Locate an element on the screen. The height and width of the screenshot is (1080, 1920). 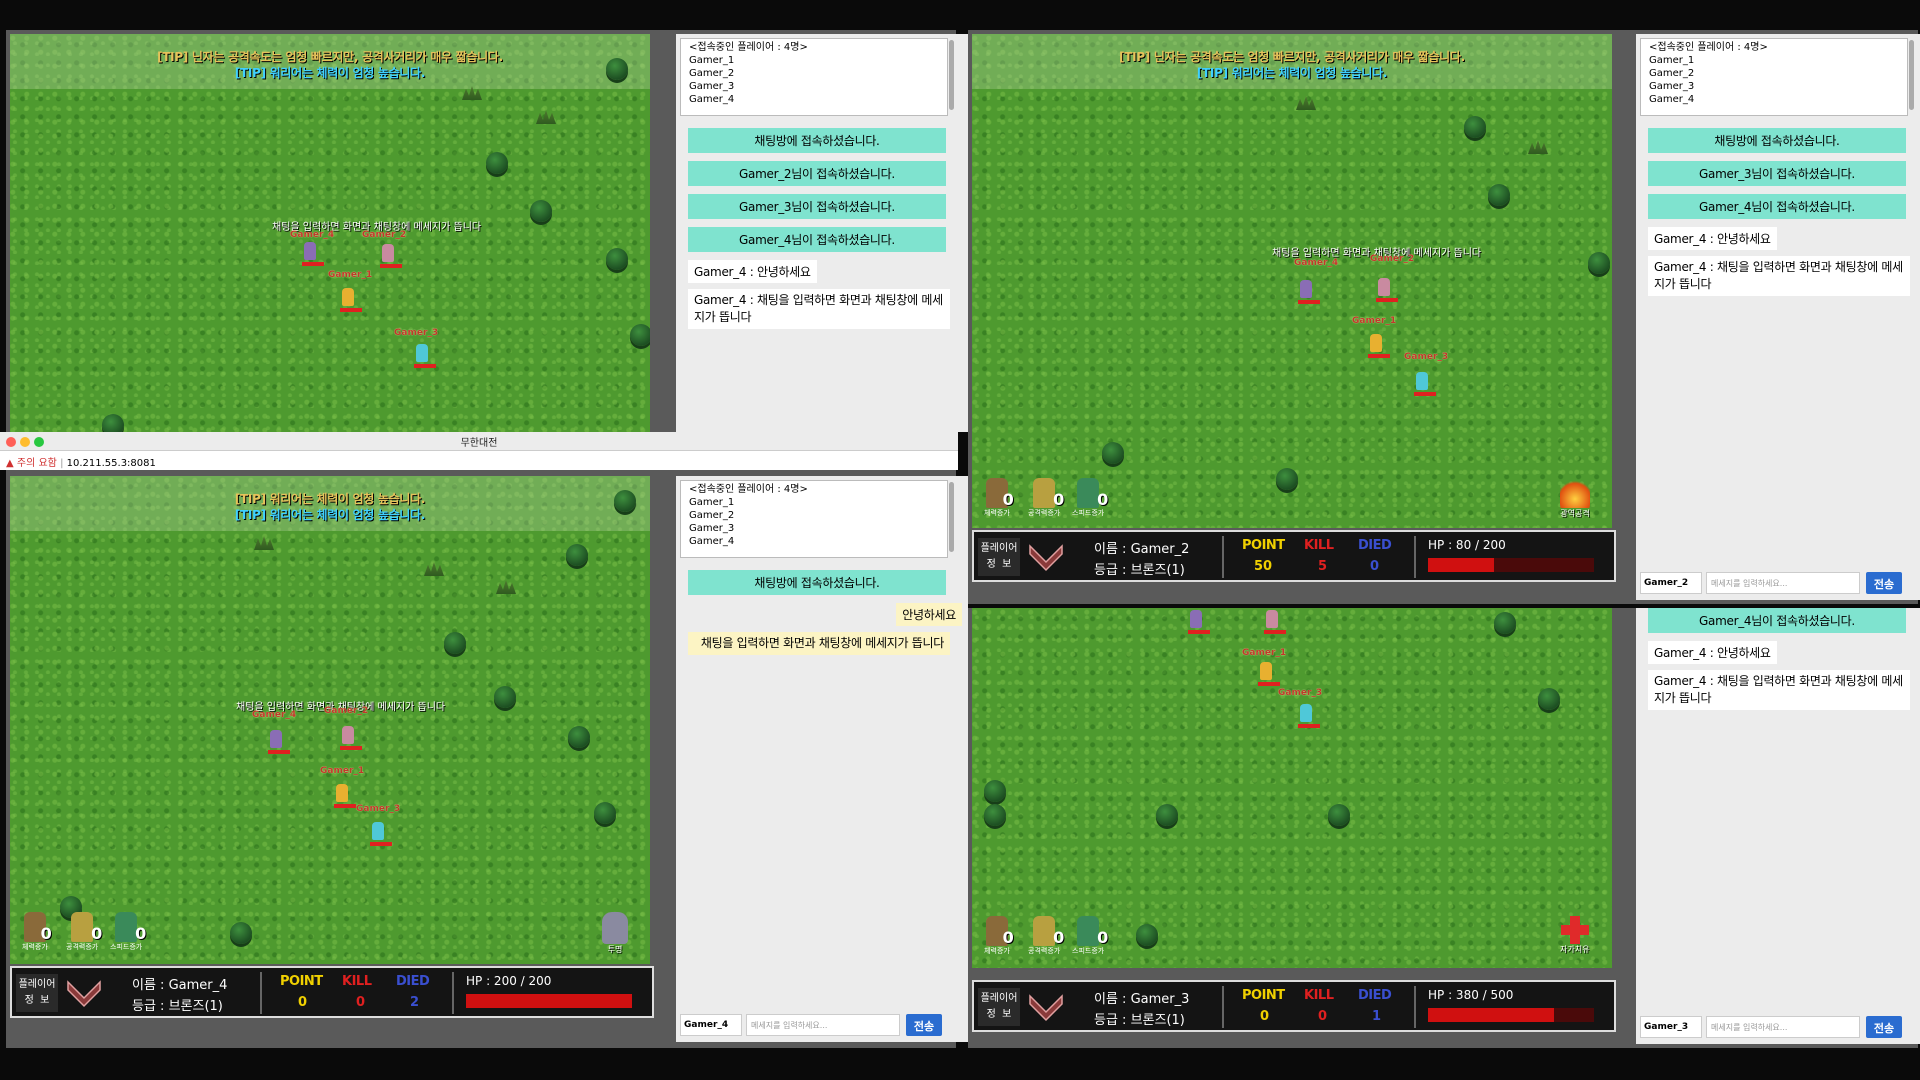
address-bar: ▲ 주의 요함 | 10.211.55.3:8081 is located at coordinates (479, 460).